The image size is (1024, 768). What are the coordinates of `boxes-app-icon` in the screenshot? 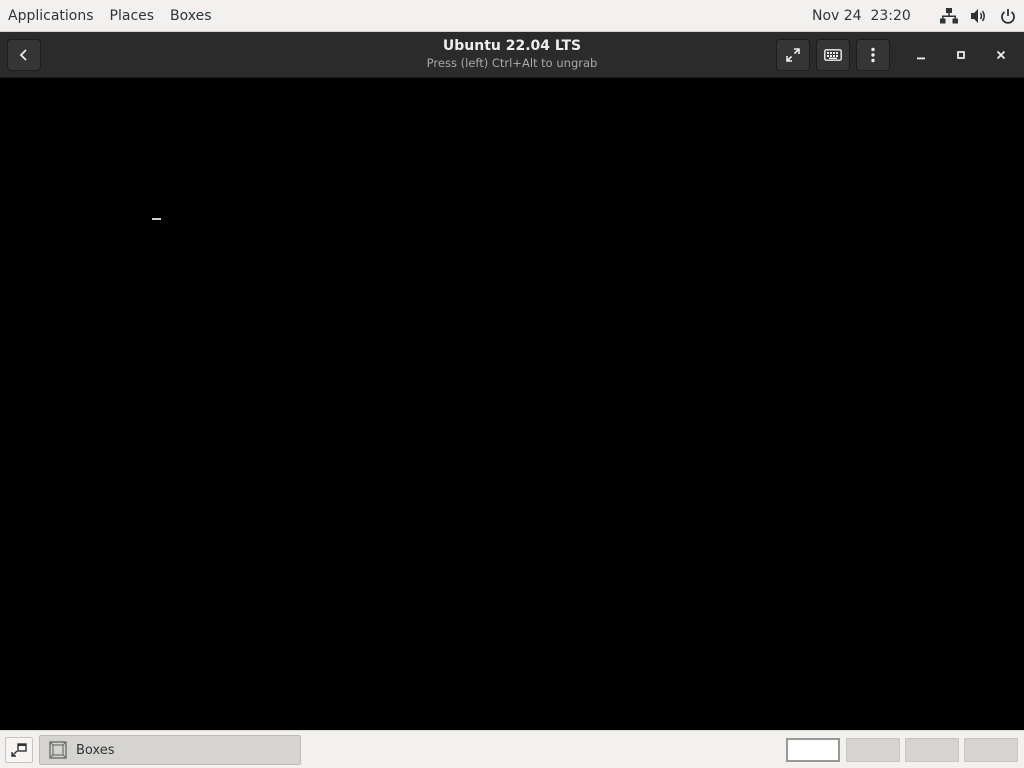 It's located at (58, 750).